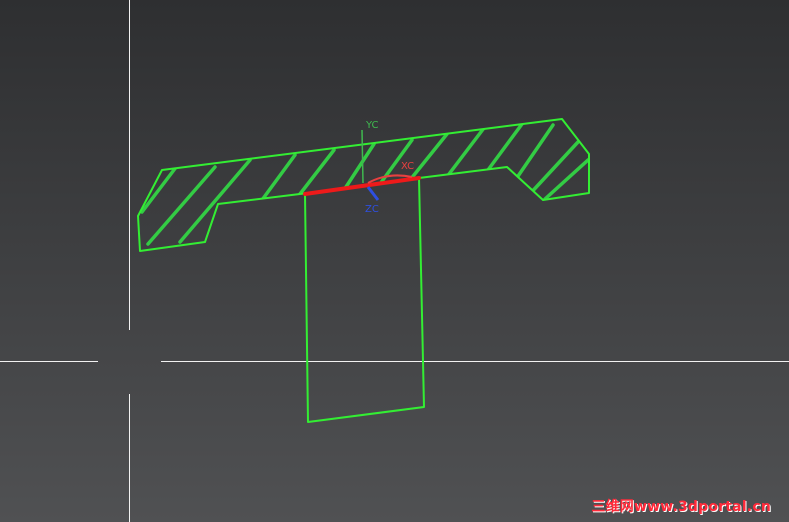  I want to click on site-watermark: 三维网www.3dportal.cn, so click(681, 507).